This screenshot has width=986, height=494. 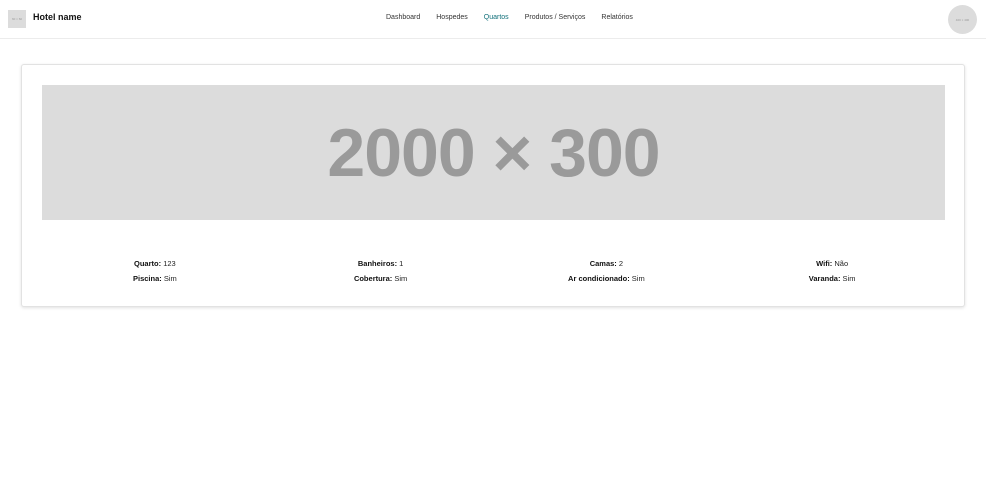 What do you see at coordinates (555, 17) in the screenshot?
I see `nav-link-produtos-servicos: Produtos / Serviços` at bounding box center [555, 17].